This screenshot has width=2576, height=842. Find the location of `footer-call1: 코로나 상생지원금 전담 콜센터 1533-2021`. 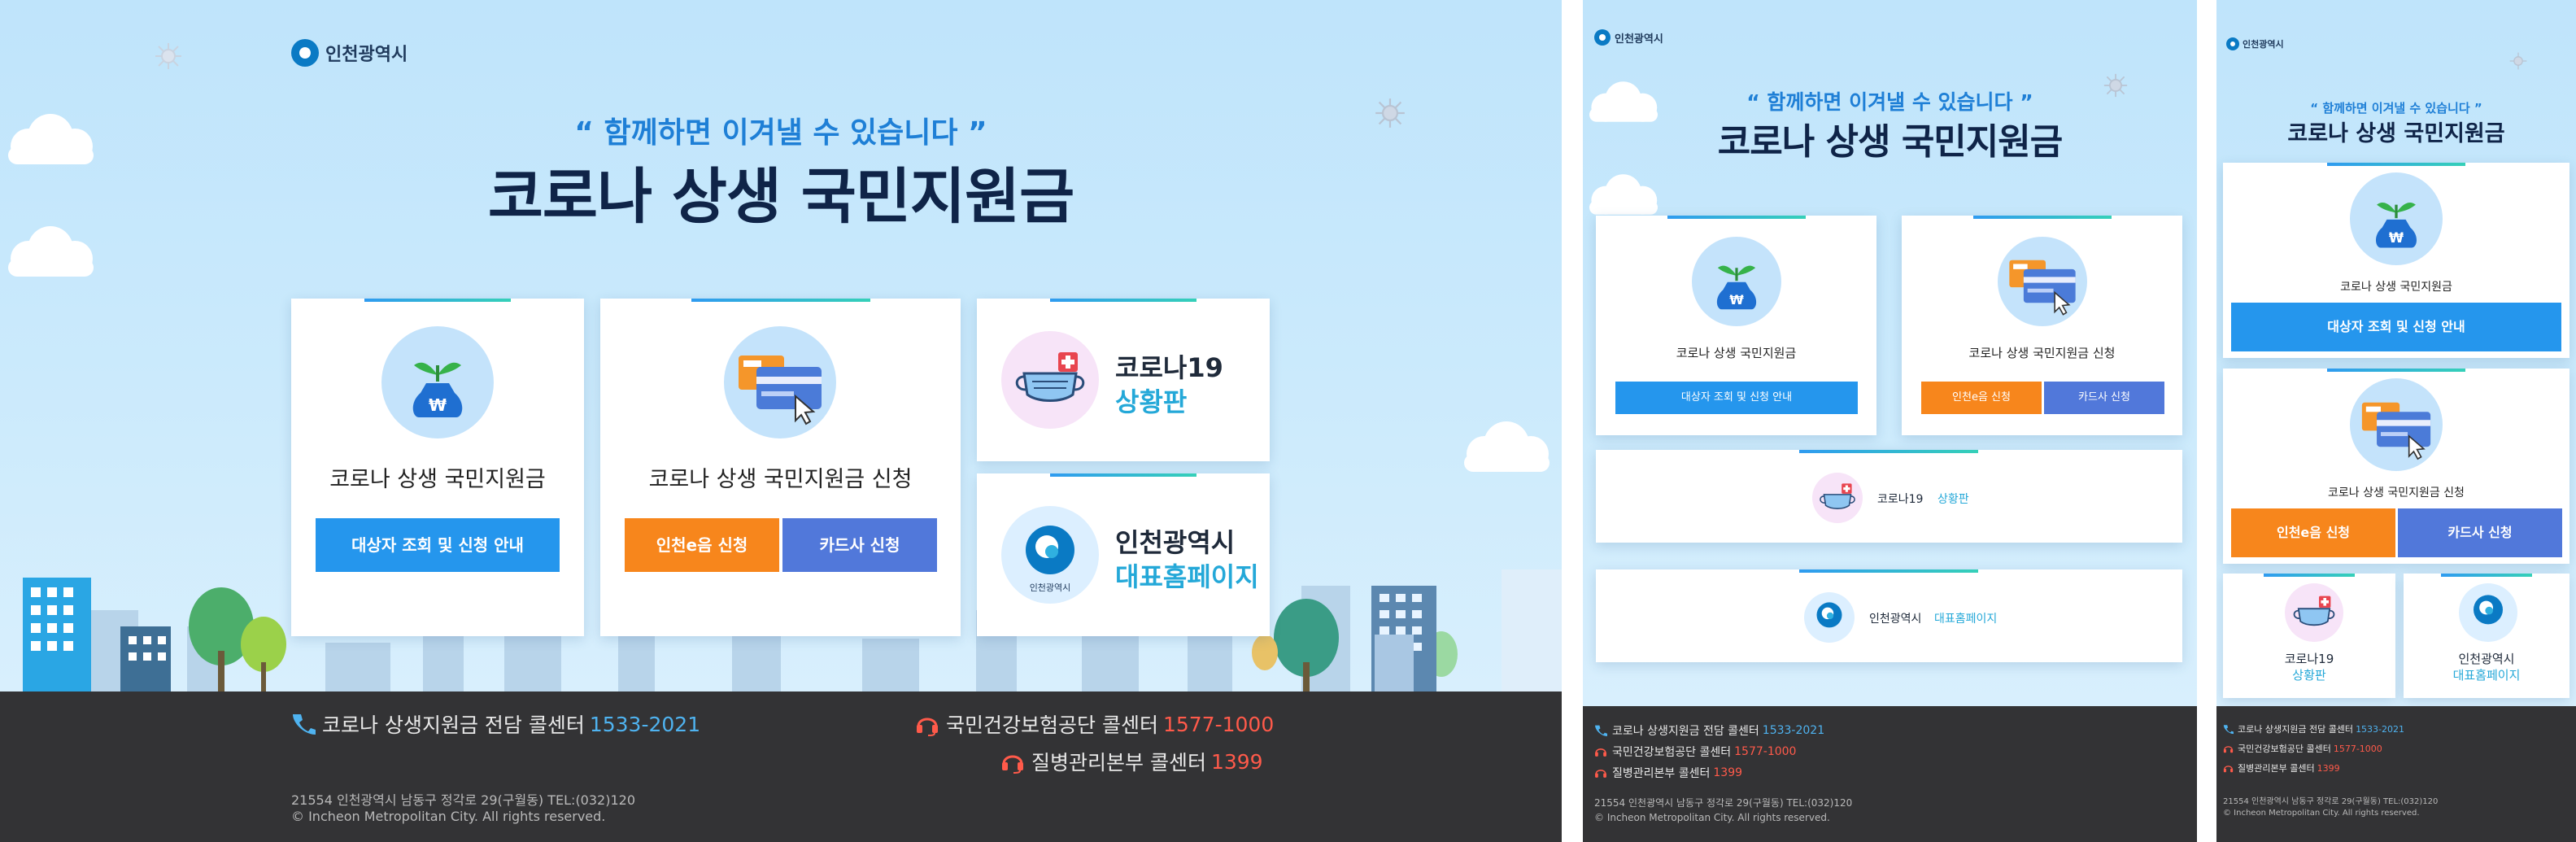

footer-call1: 코로나 상생지원금 전담 콜센터 1533-2021 is located at coordinates (495, 724).